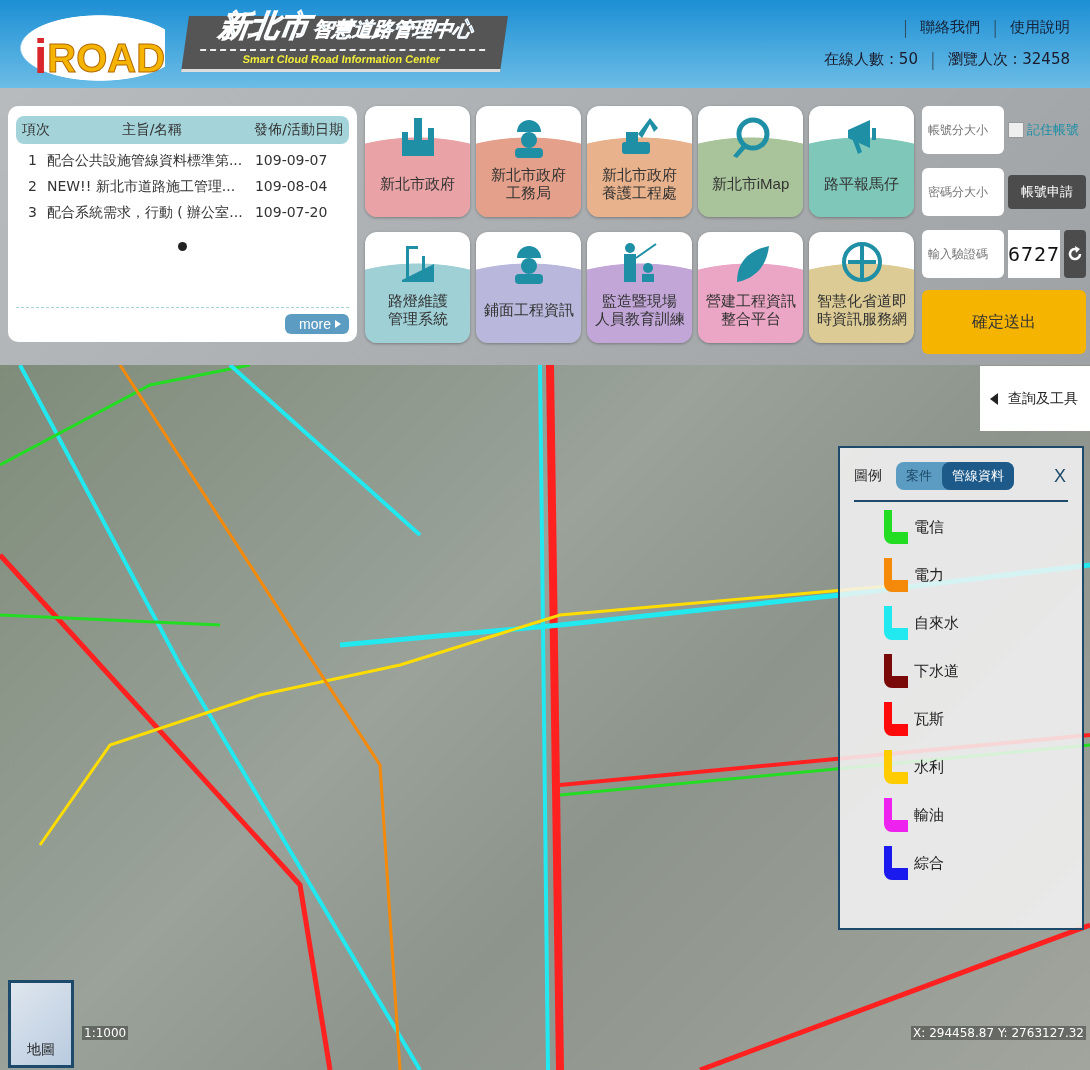  I want to click on map-coordinates: X: 294458.87 Y: 2763127.32, so click(998, 1033).